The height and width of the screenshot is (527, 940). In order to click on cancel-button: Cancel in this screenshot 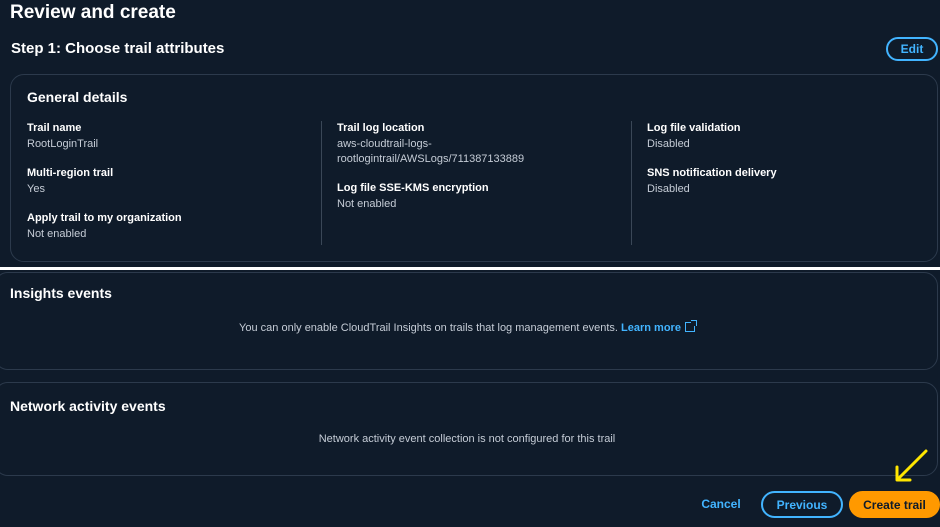, I will do `click(721, 504)`.